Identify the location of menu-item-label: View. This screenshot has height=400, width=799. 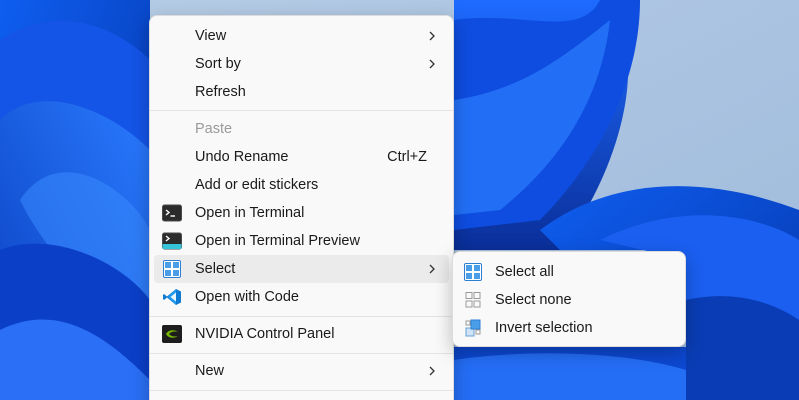
(211, 36).